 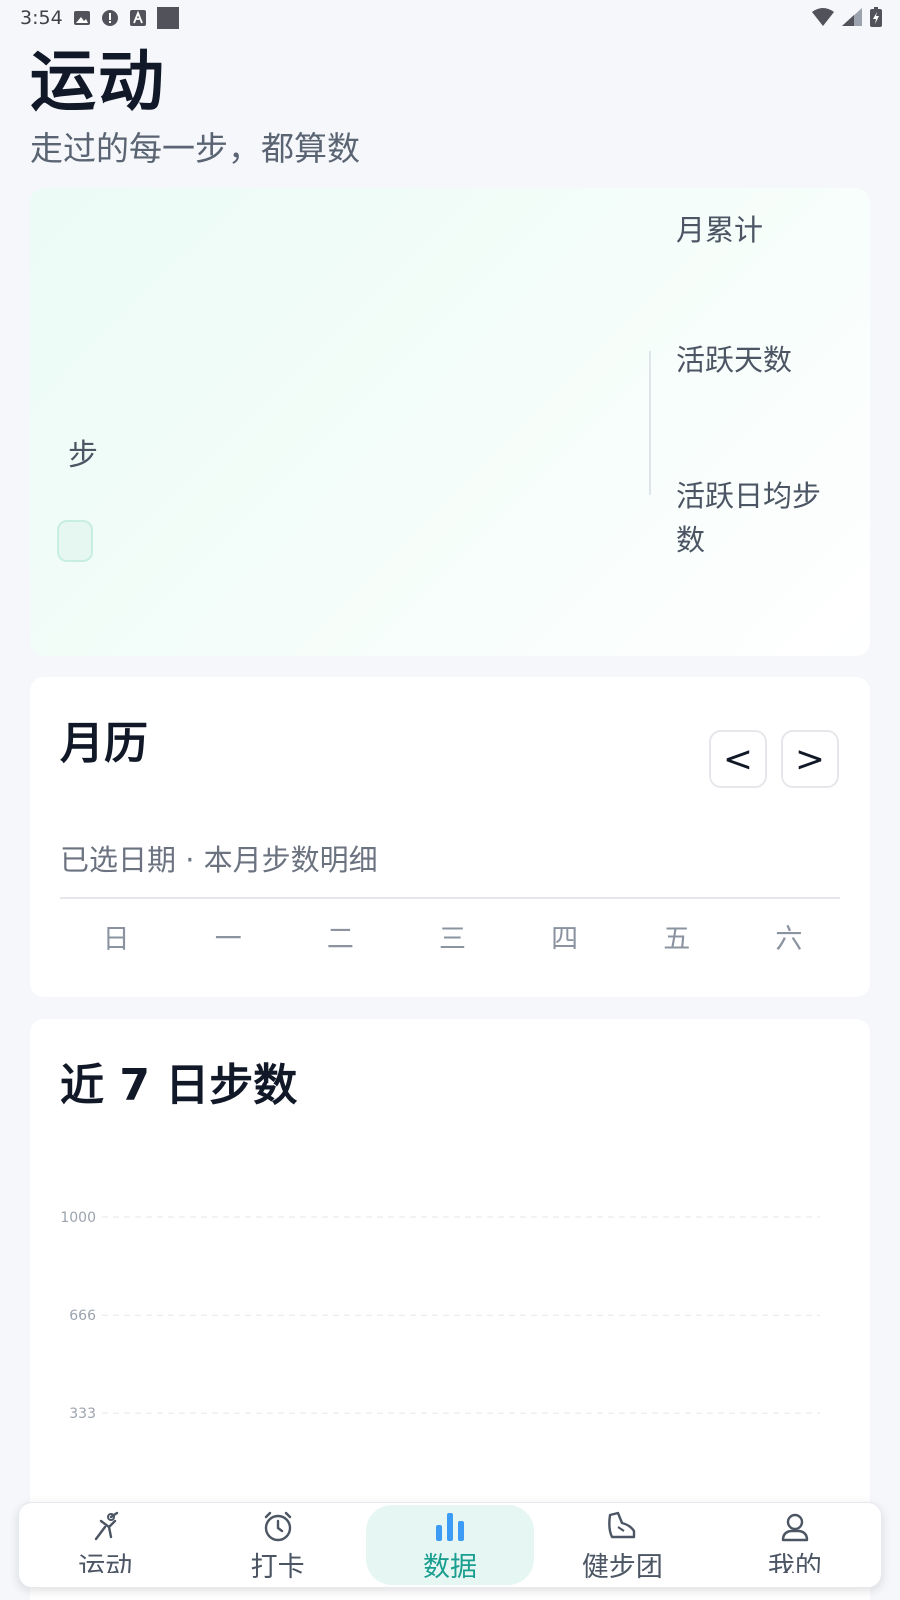 I want to click on y-tick-label: 333, so click(x=82, y=1414).